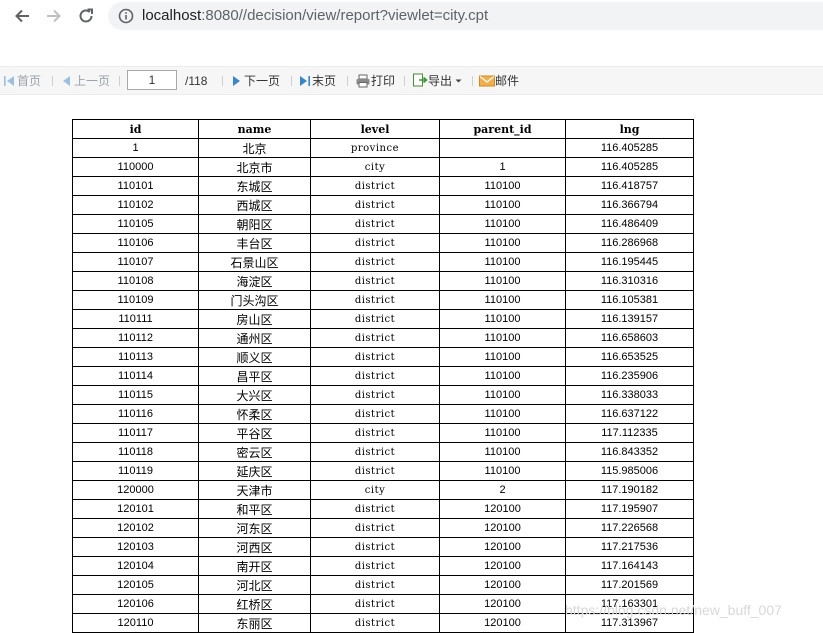 The width and height of the screenshot is (823, 633). I want to click on forward-arrow-icon, so click(54, 16).